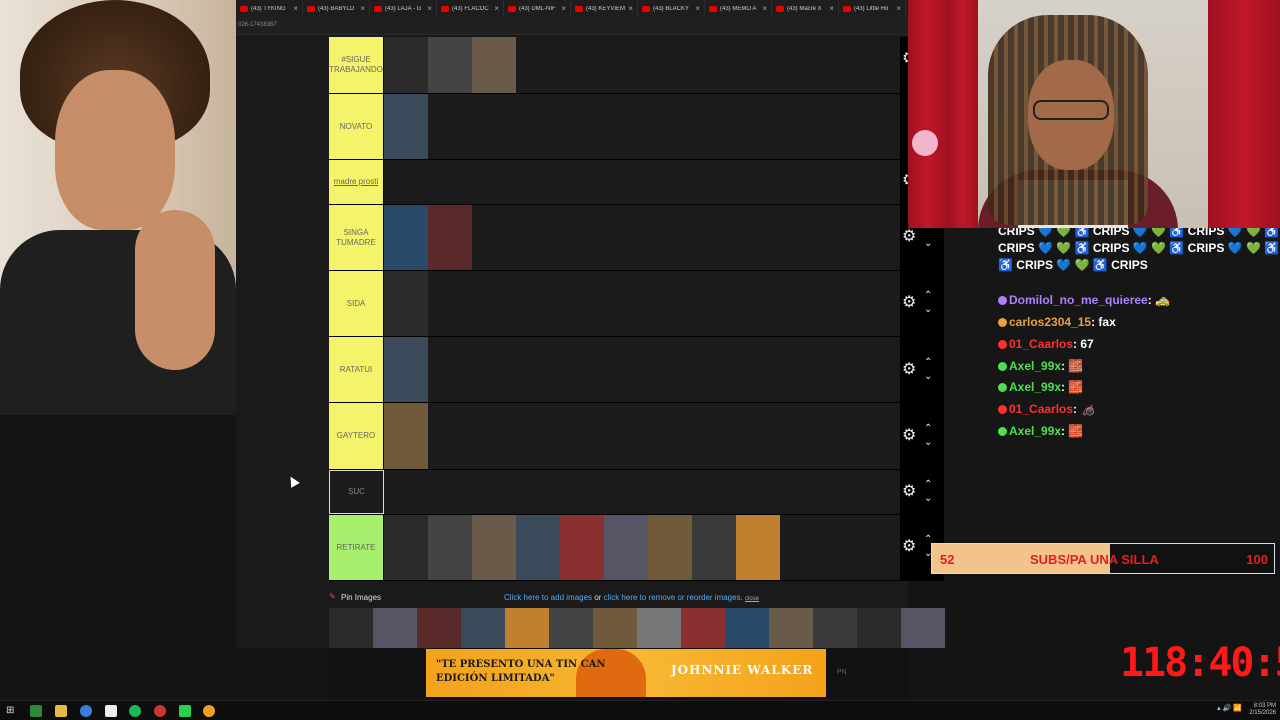 The image size is (1280, 720). I want to click on tier-label: madre prosti, so click(356, 182).